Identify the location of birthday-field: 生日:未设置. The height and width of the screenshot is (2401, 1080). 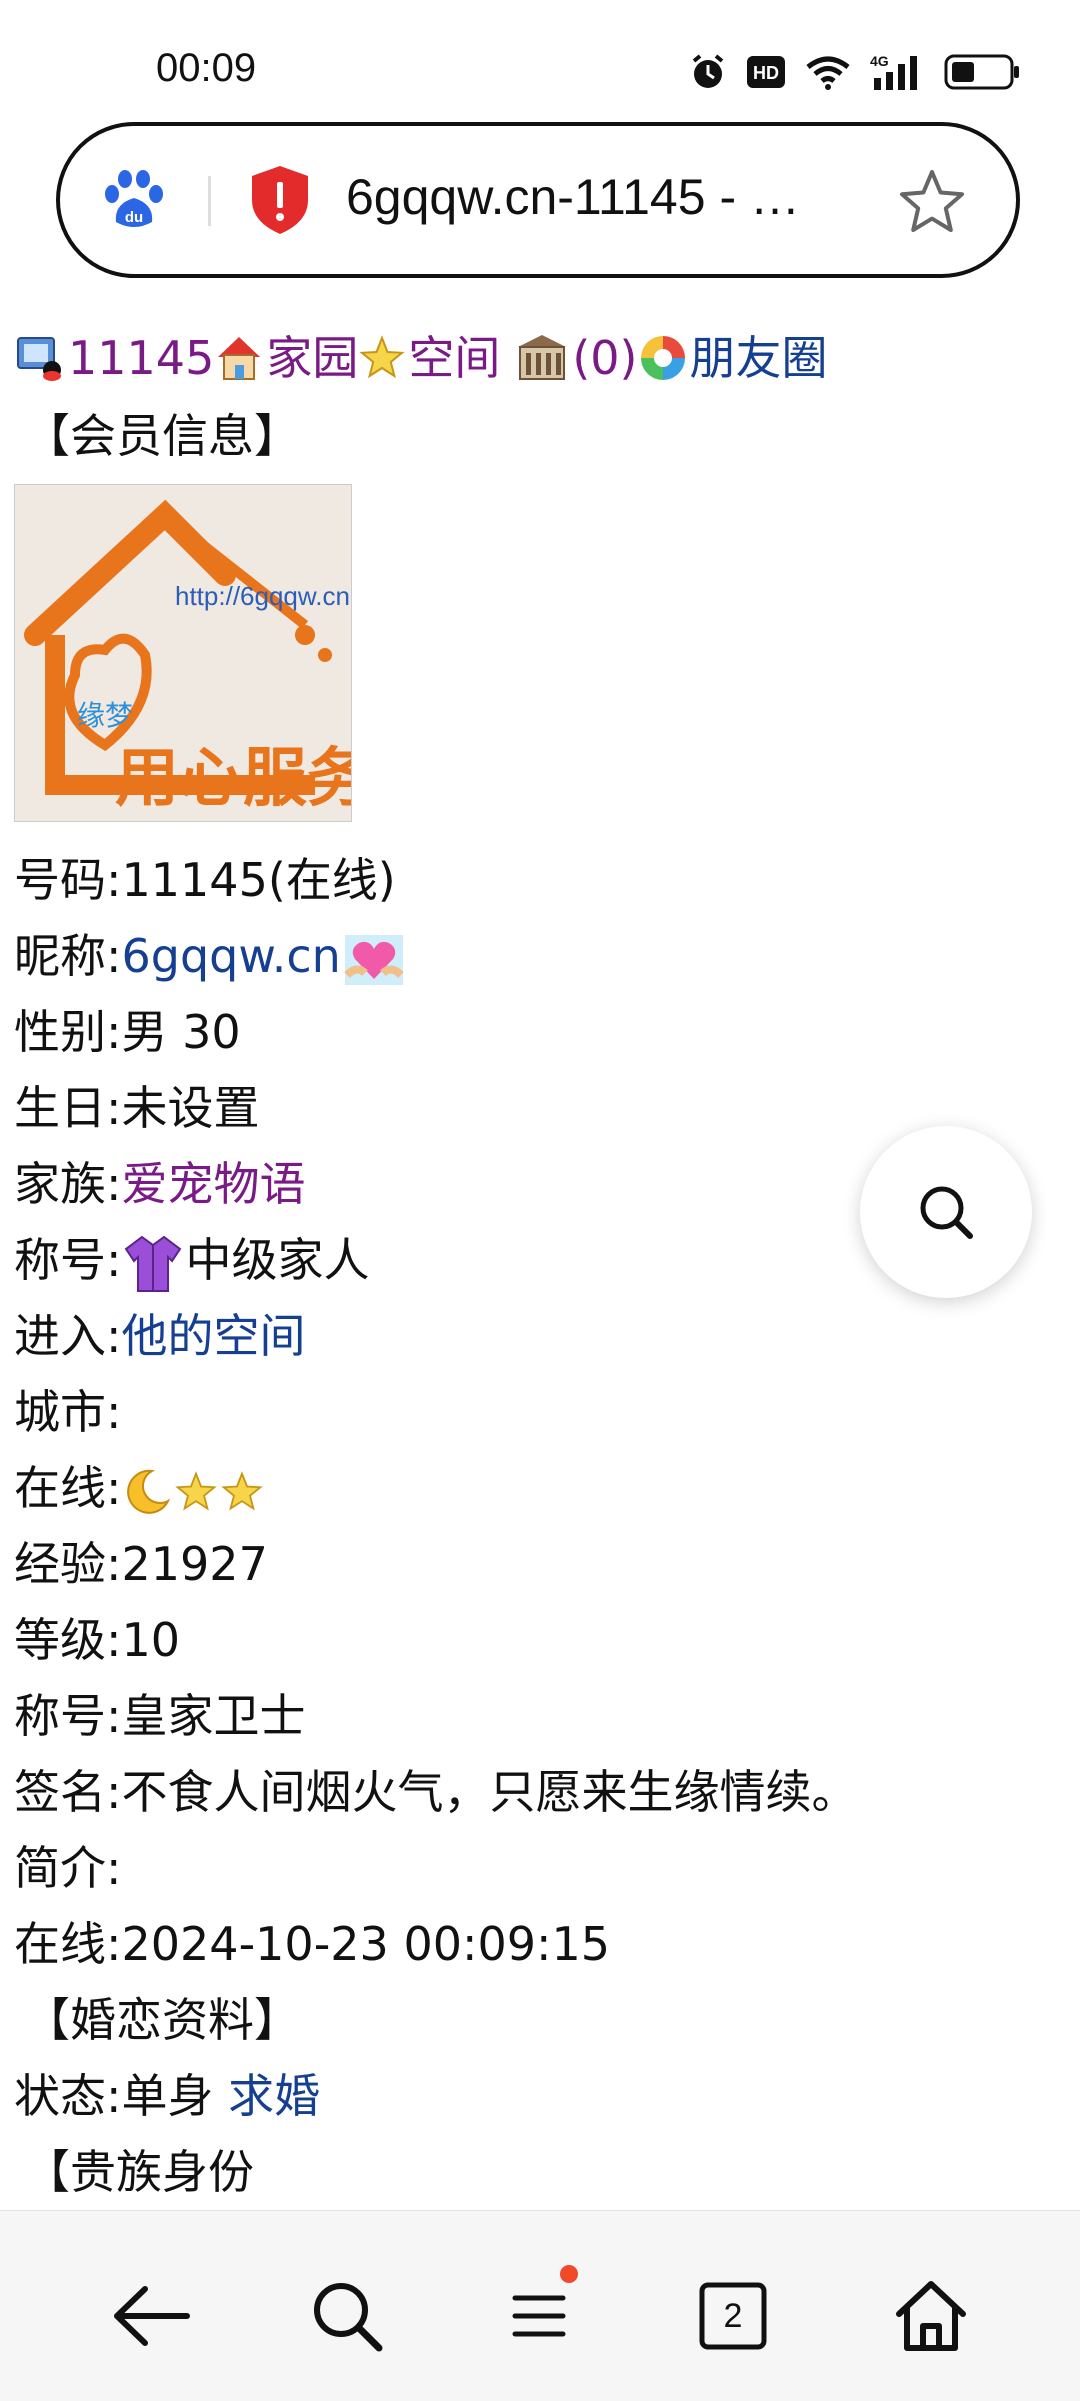
(137, 1108).